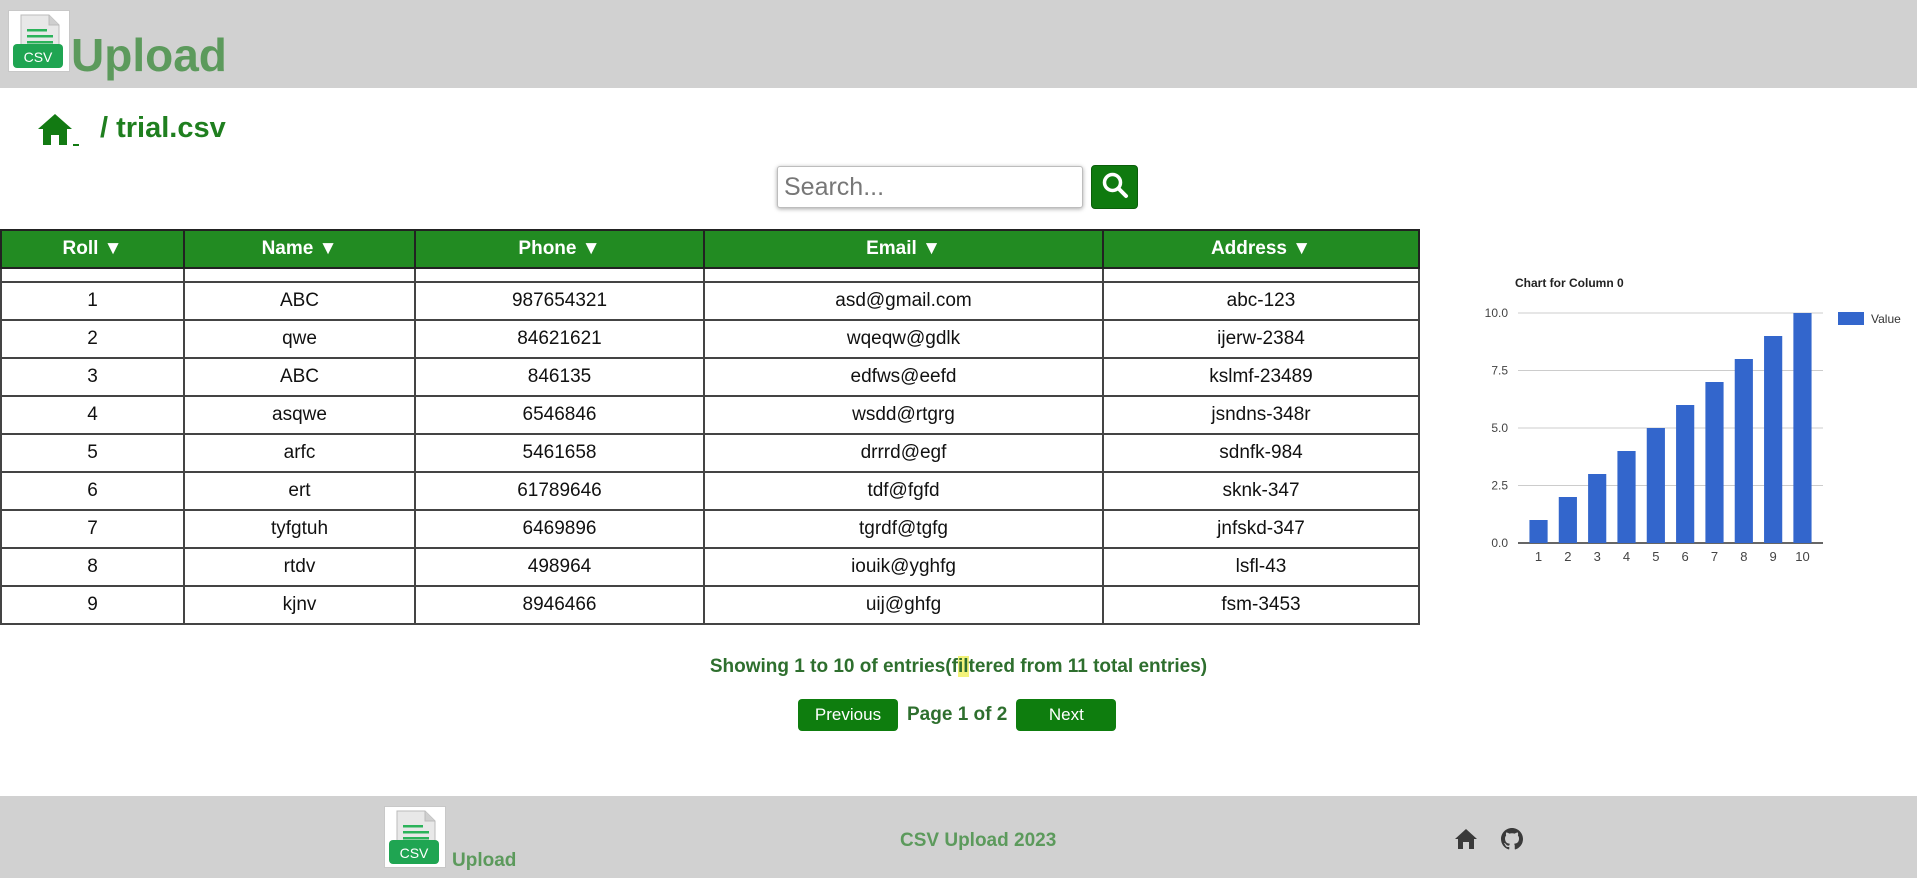  I want to click on cell-name: ert, so click(299, 491).